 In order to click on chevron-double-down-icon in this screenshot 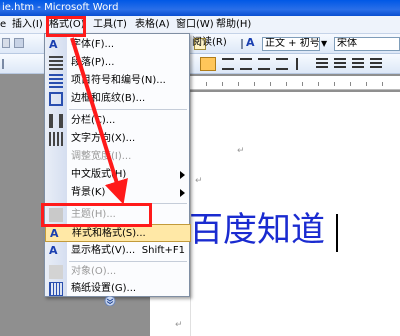, I will do `click(110, 301)`.